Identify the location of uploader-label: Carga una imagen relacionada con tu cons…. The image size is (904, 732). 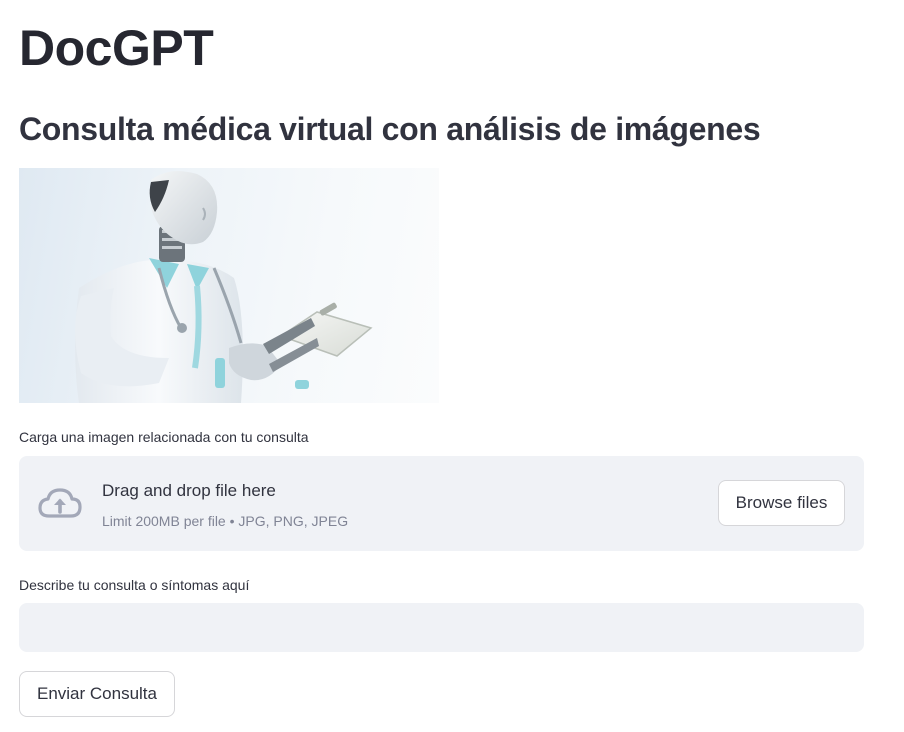
(164, 437).